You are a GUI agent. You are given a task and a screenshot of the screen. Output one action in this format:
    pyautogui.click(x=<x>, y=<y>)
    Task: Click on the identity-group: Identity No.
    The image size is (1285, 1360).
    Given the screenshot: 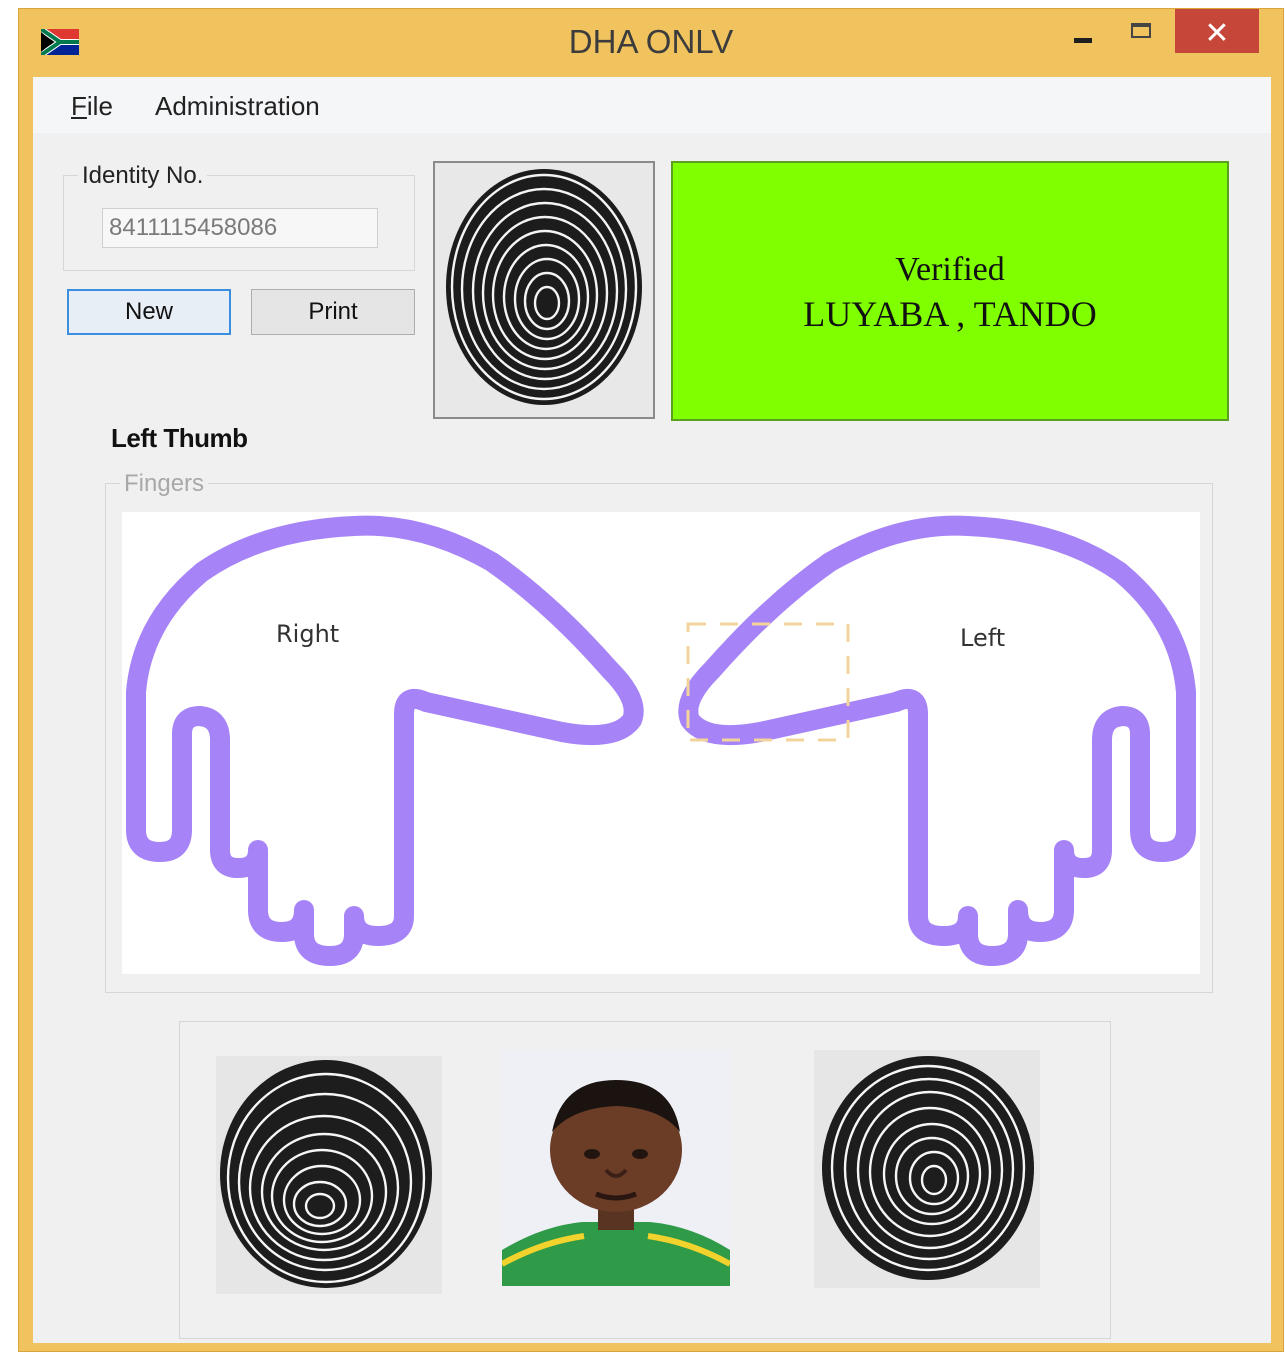 What is the action you would take?
    pyautogui.click(x=239, y=216)
    